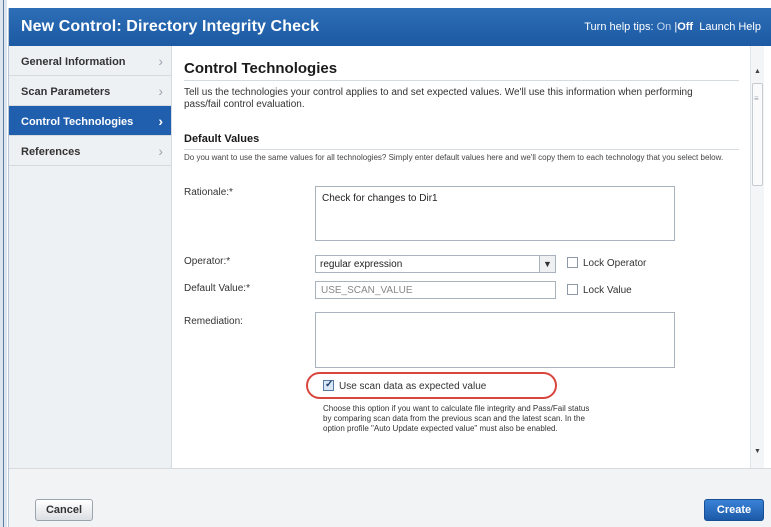 The image size is (771, 527). I want to click on page-title: Control Technologies, so click(261, 68).